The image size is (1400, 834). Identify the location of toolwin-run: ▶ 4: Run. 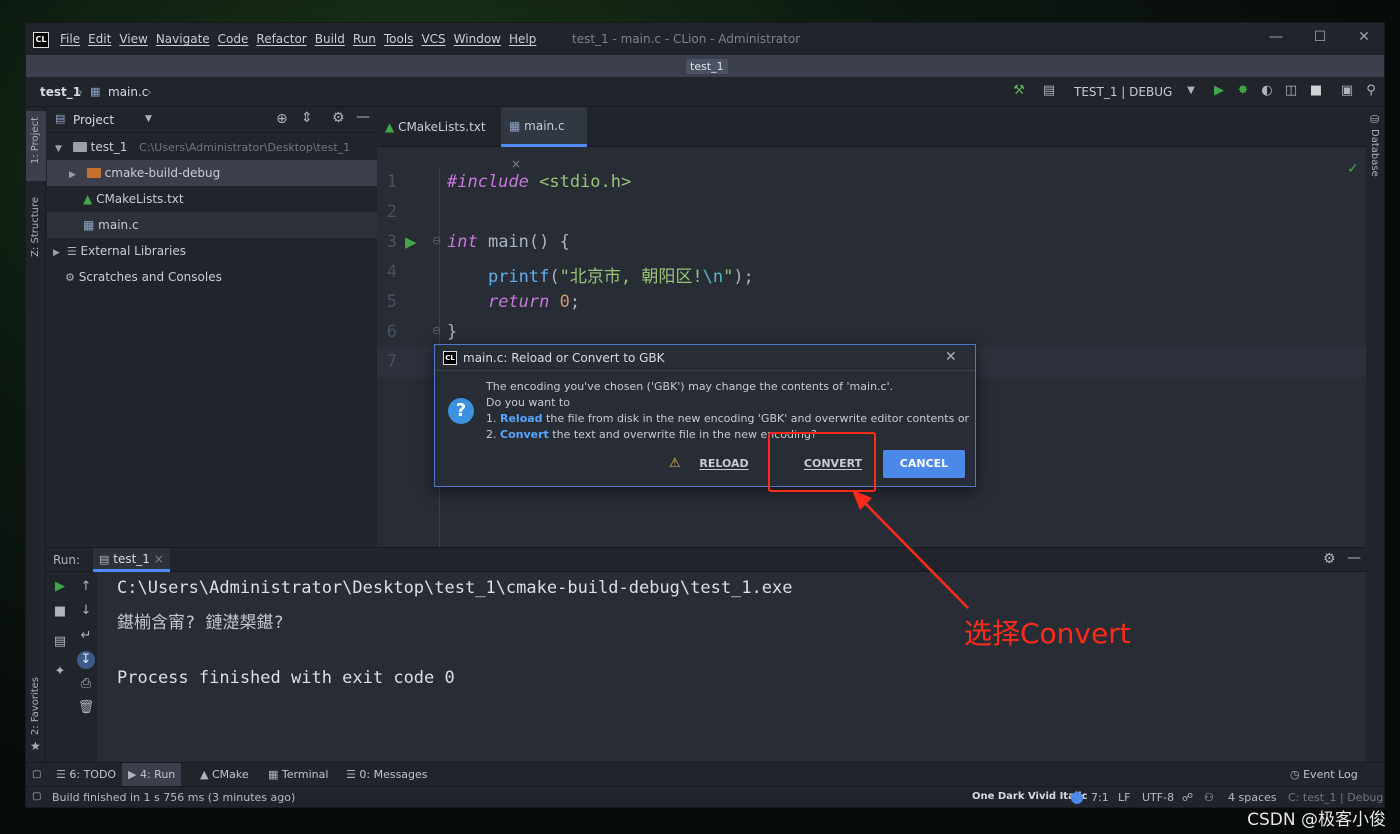
(152, 775).